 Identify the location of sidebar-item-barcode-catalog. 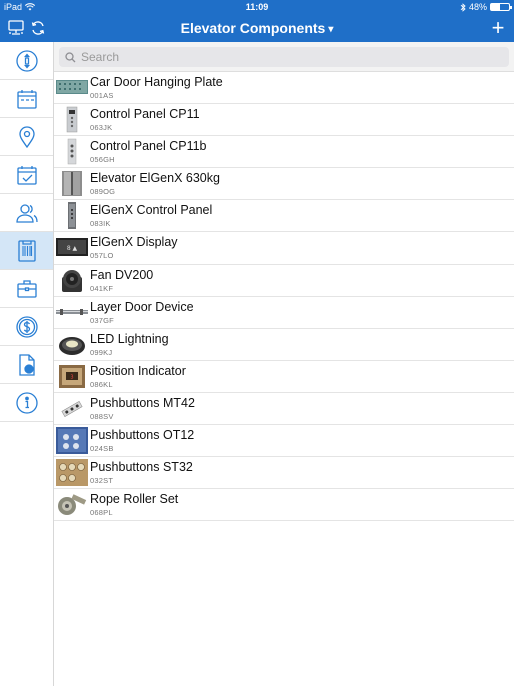
(26, 251).